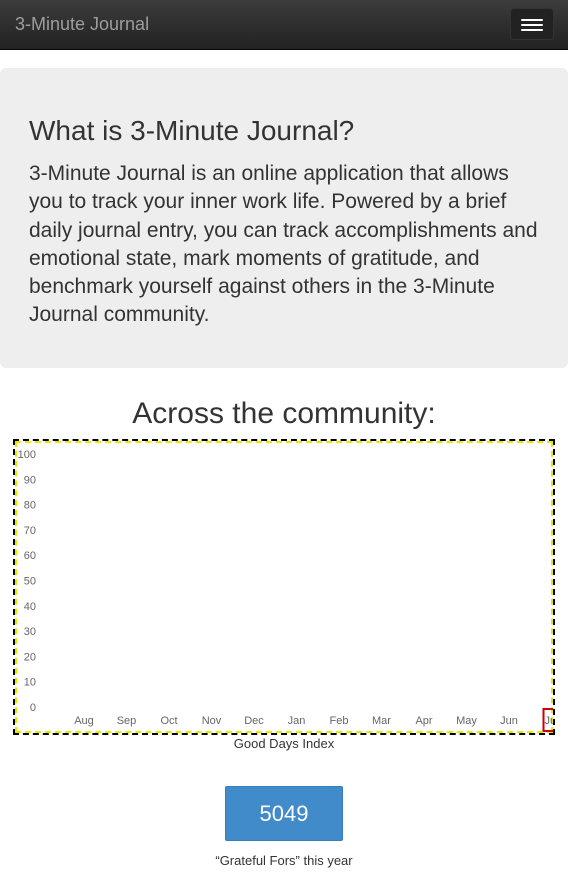 This screenshot has height=884, width=568. What do you see at coordinates (30, 607) in the screenshot?
I see `y-tick-label: 40` at bounding box center [30, 607].